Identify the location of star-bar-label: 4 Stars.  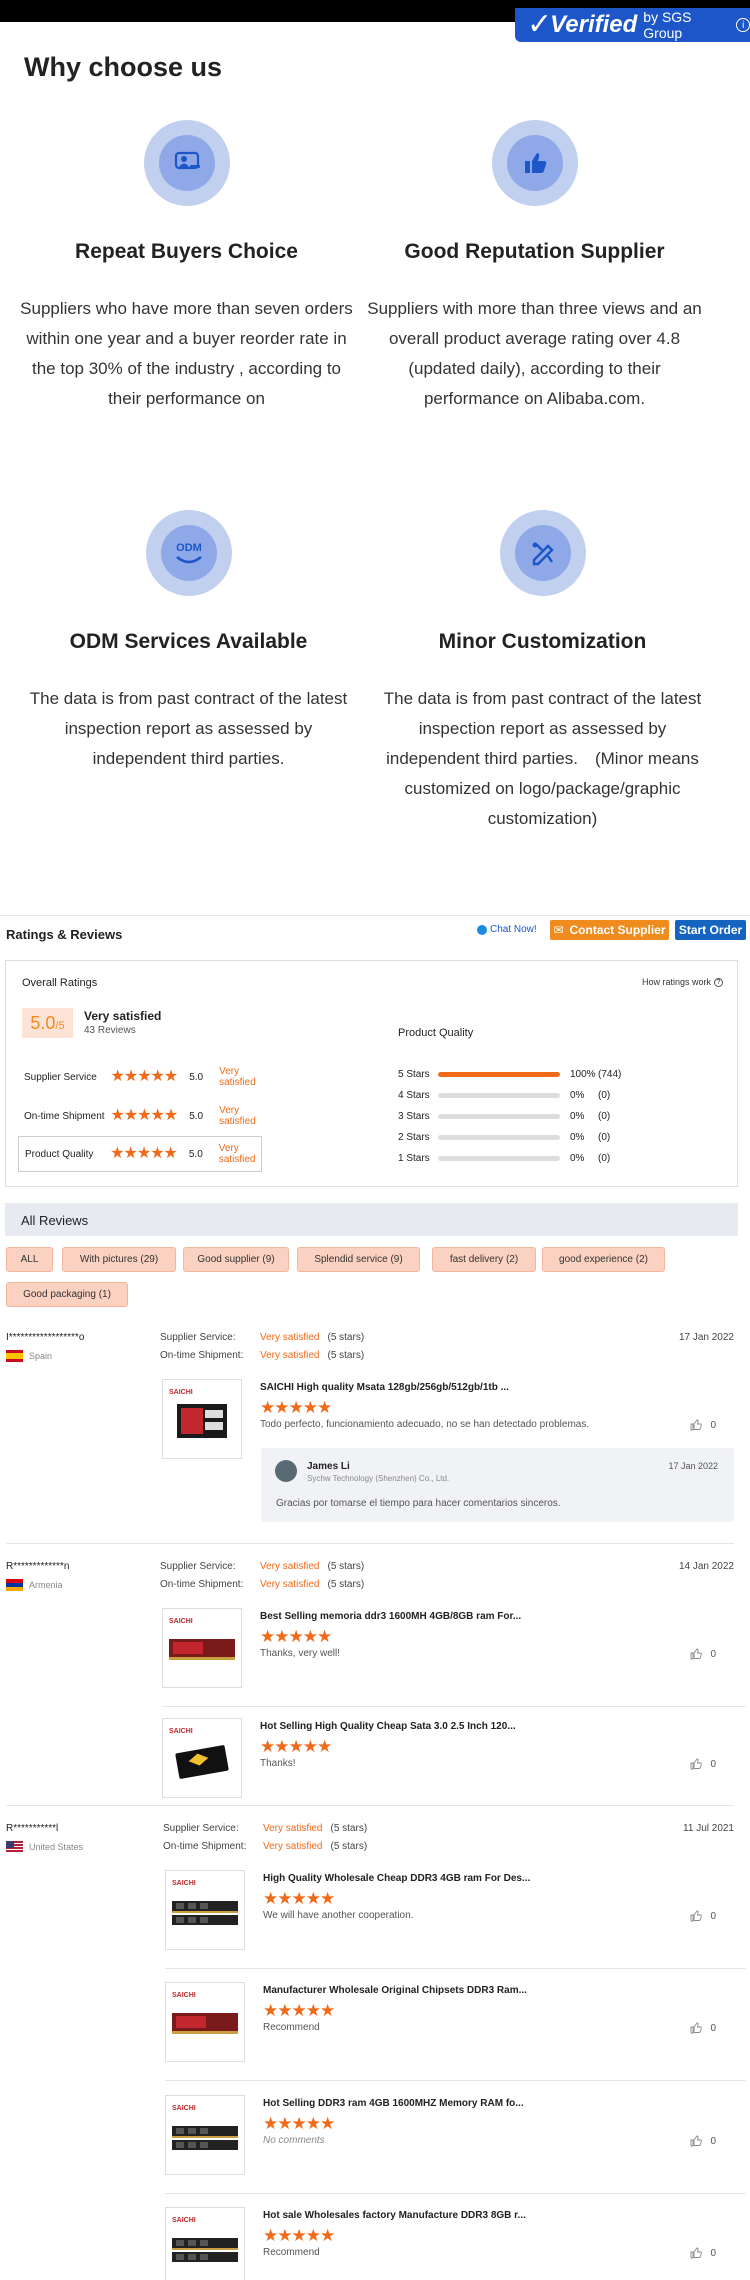
(414, 1095).